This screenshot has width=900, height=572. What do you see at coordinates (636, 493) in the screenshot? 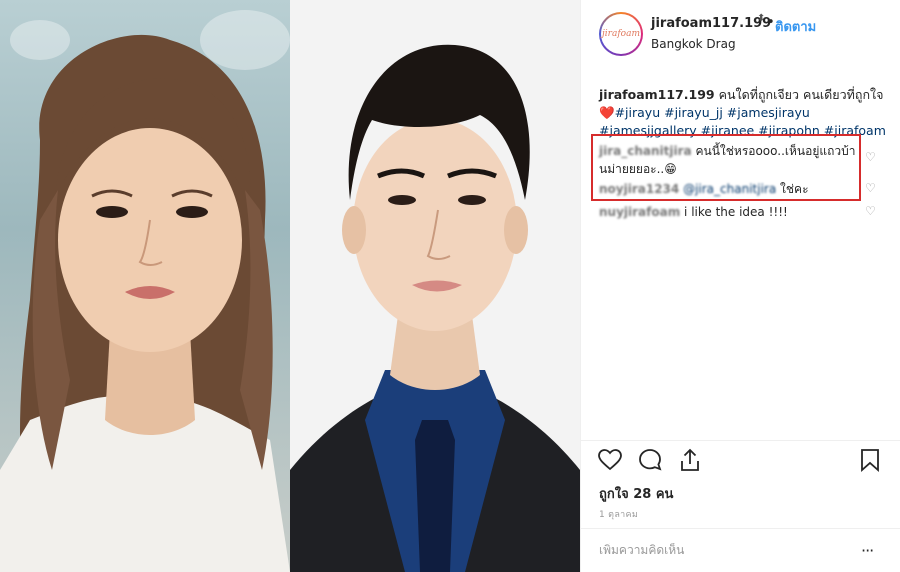
I see `likes-count: ถูกใจ 28 คน` at bounding box center [636, 493].